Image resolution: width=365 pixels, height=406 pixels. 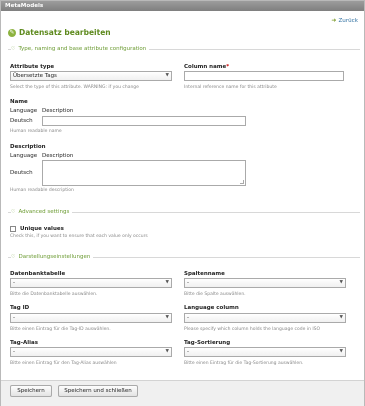 I want to click on tag-sortierung-value: -, so click(x=188, y=352).